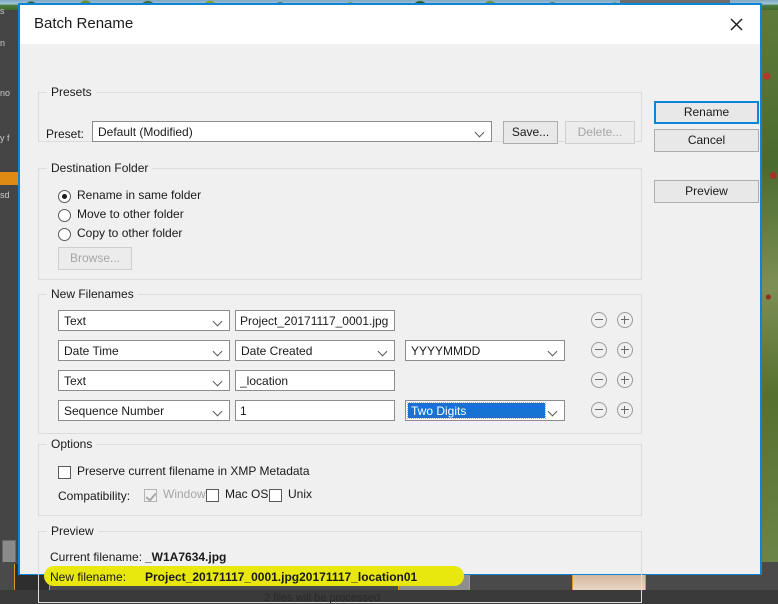 The image size is (778, 604). Describe the element at coordinates (84, 23) in the screenshot. I see `dialog-title: Batch Rename` at that location.